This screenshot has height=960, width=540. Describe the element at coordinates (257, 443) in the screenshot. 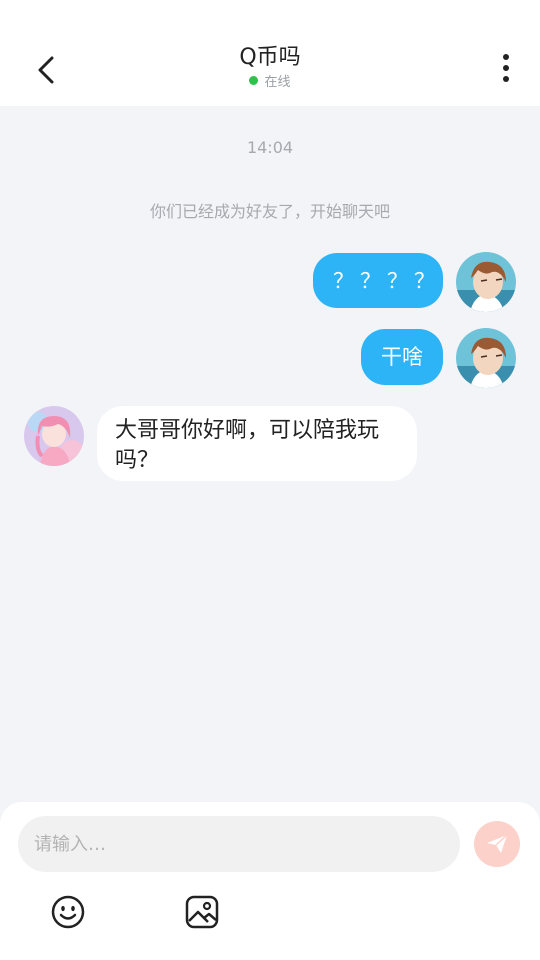

I see `incoming-message-bubble: 大哥哥你好啊，可以陪我玩吗？` at that location.